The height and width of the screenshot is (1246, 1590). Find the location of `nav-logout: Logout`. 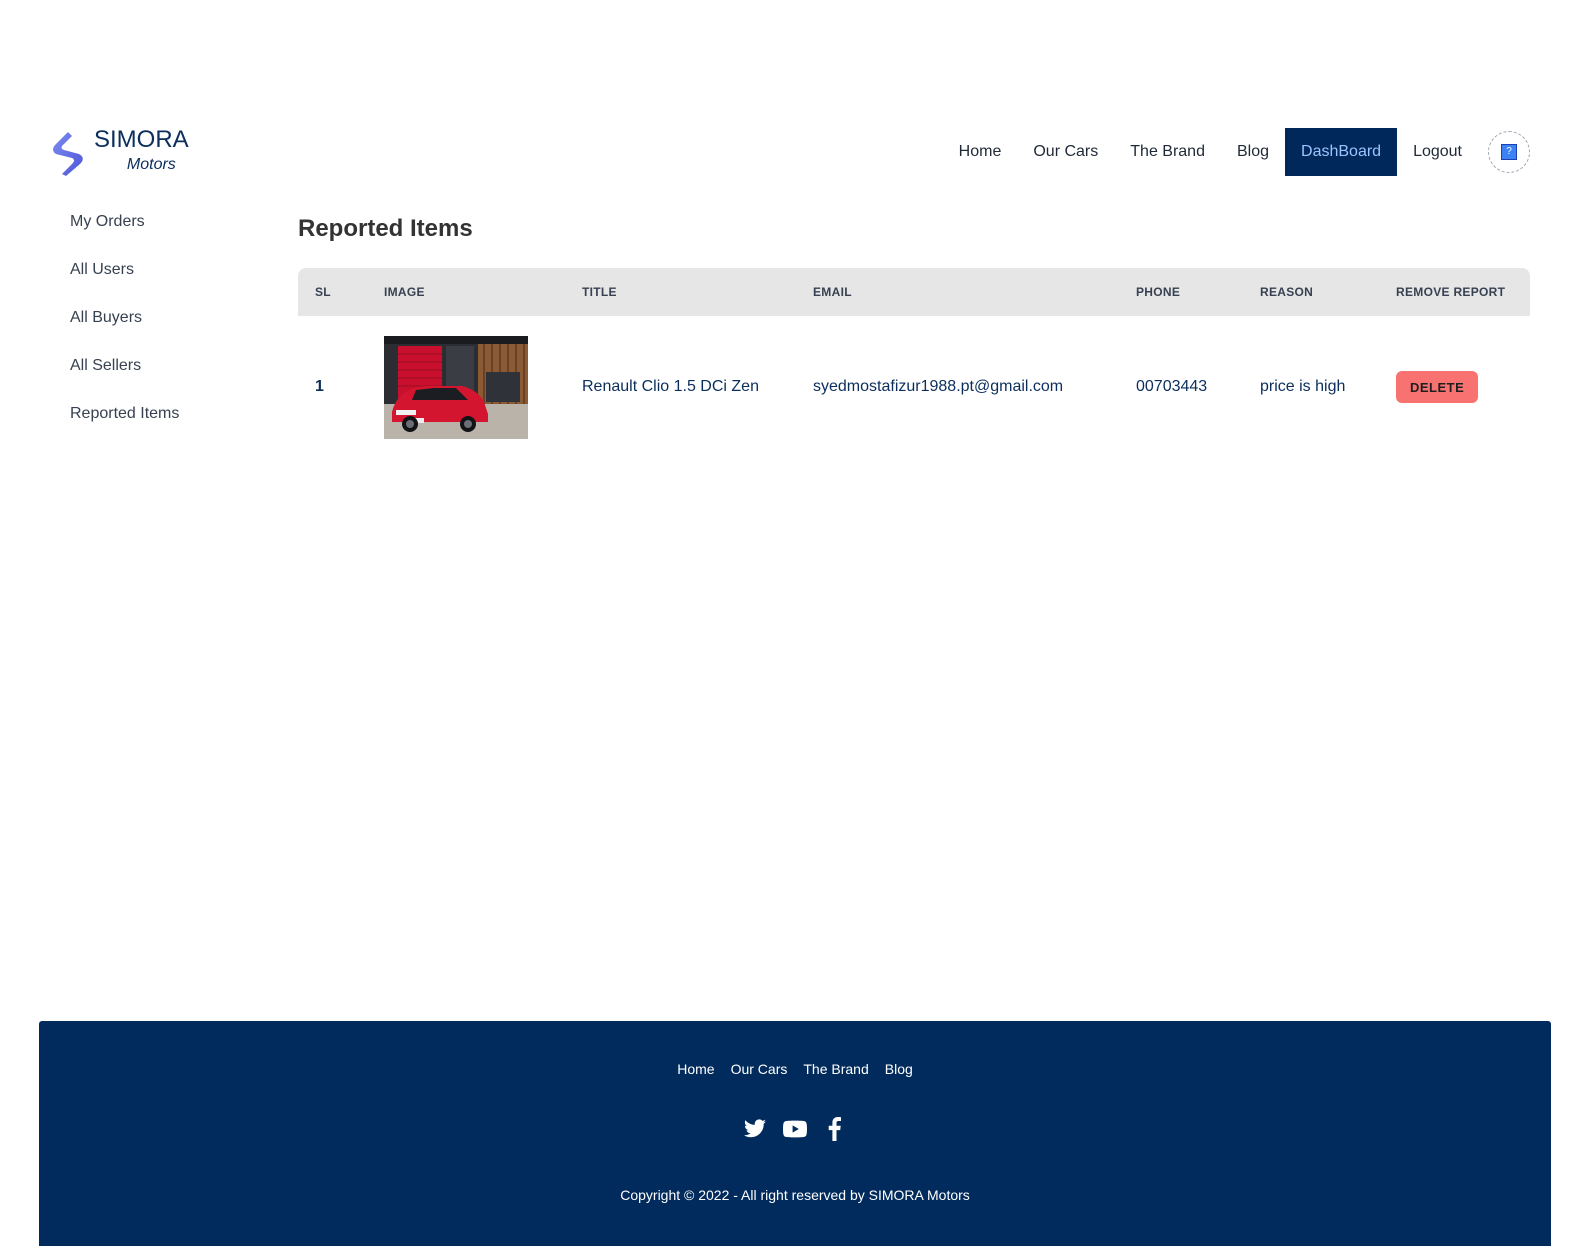

nav-logout: Logout is located at coordinates (1437, 152).